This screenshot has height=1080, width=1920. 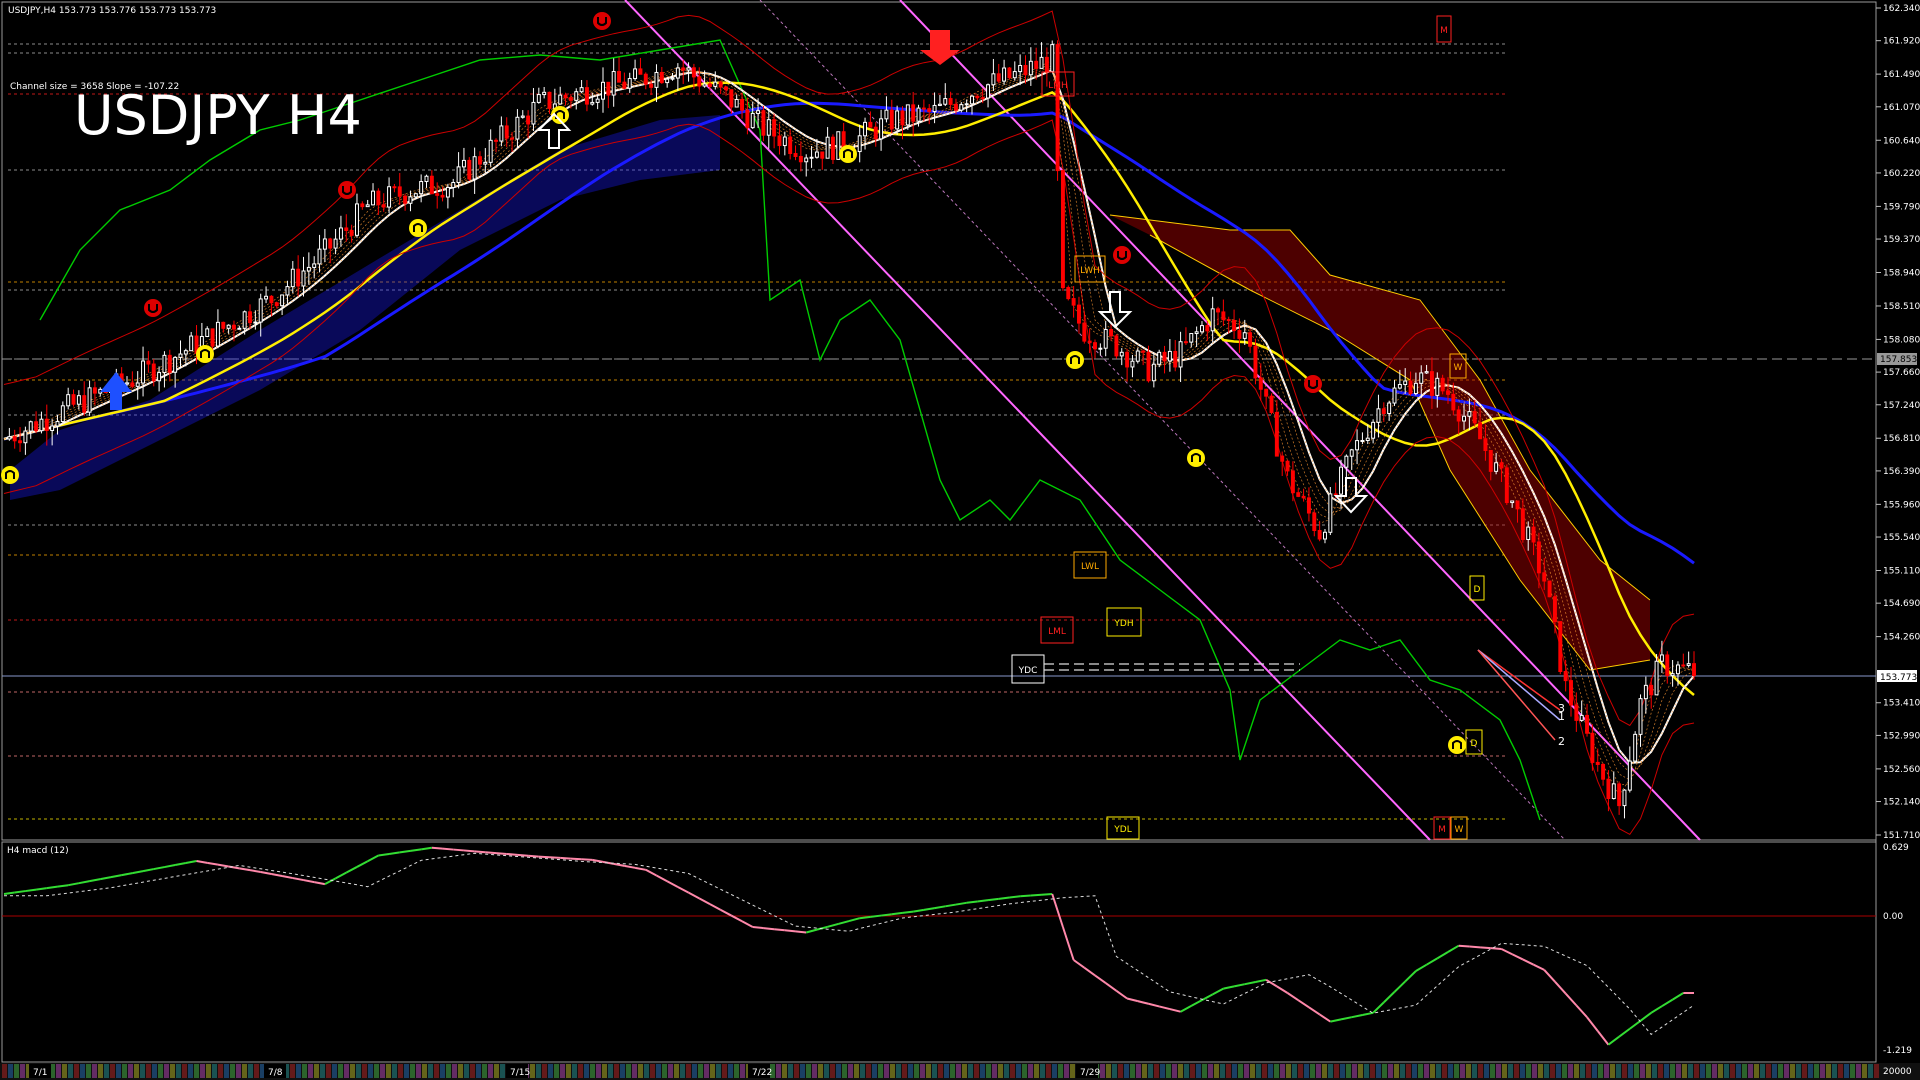 I want to click on m-top-label: M, so click(x=1444, y=31).